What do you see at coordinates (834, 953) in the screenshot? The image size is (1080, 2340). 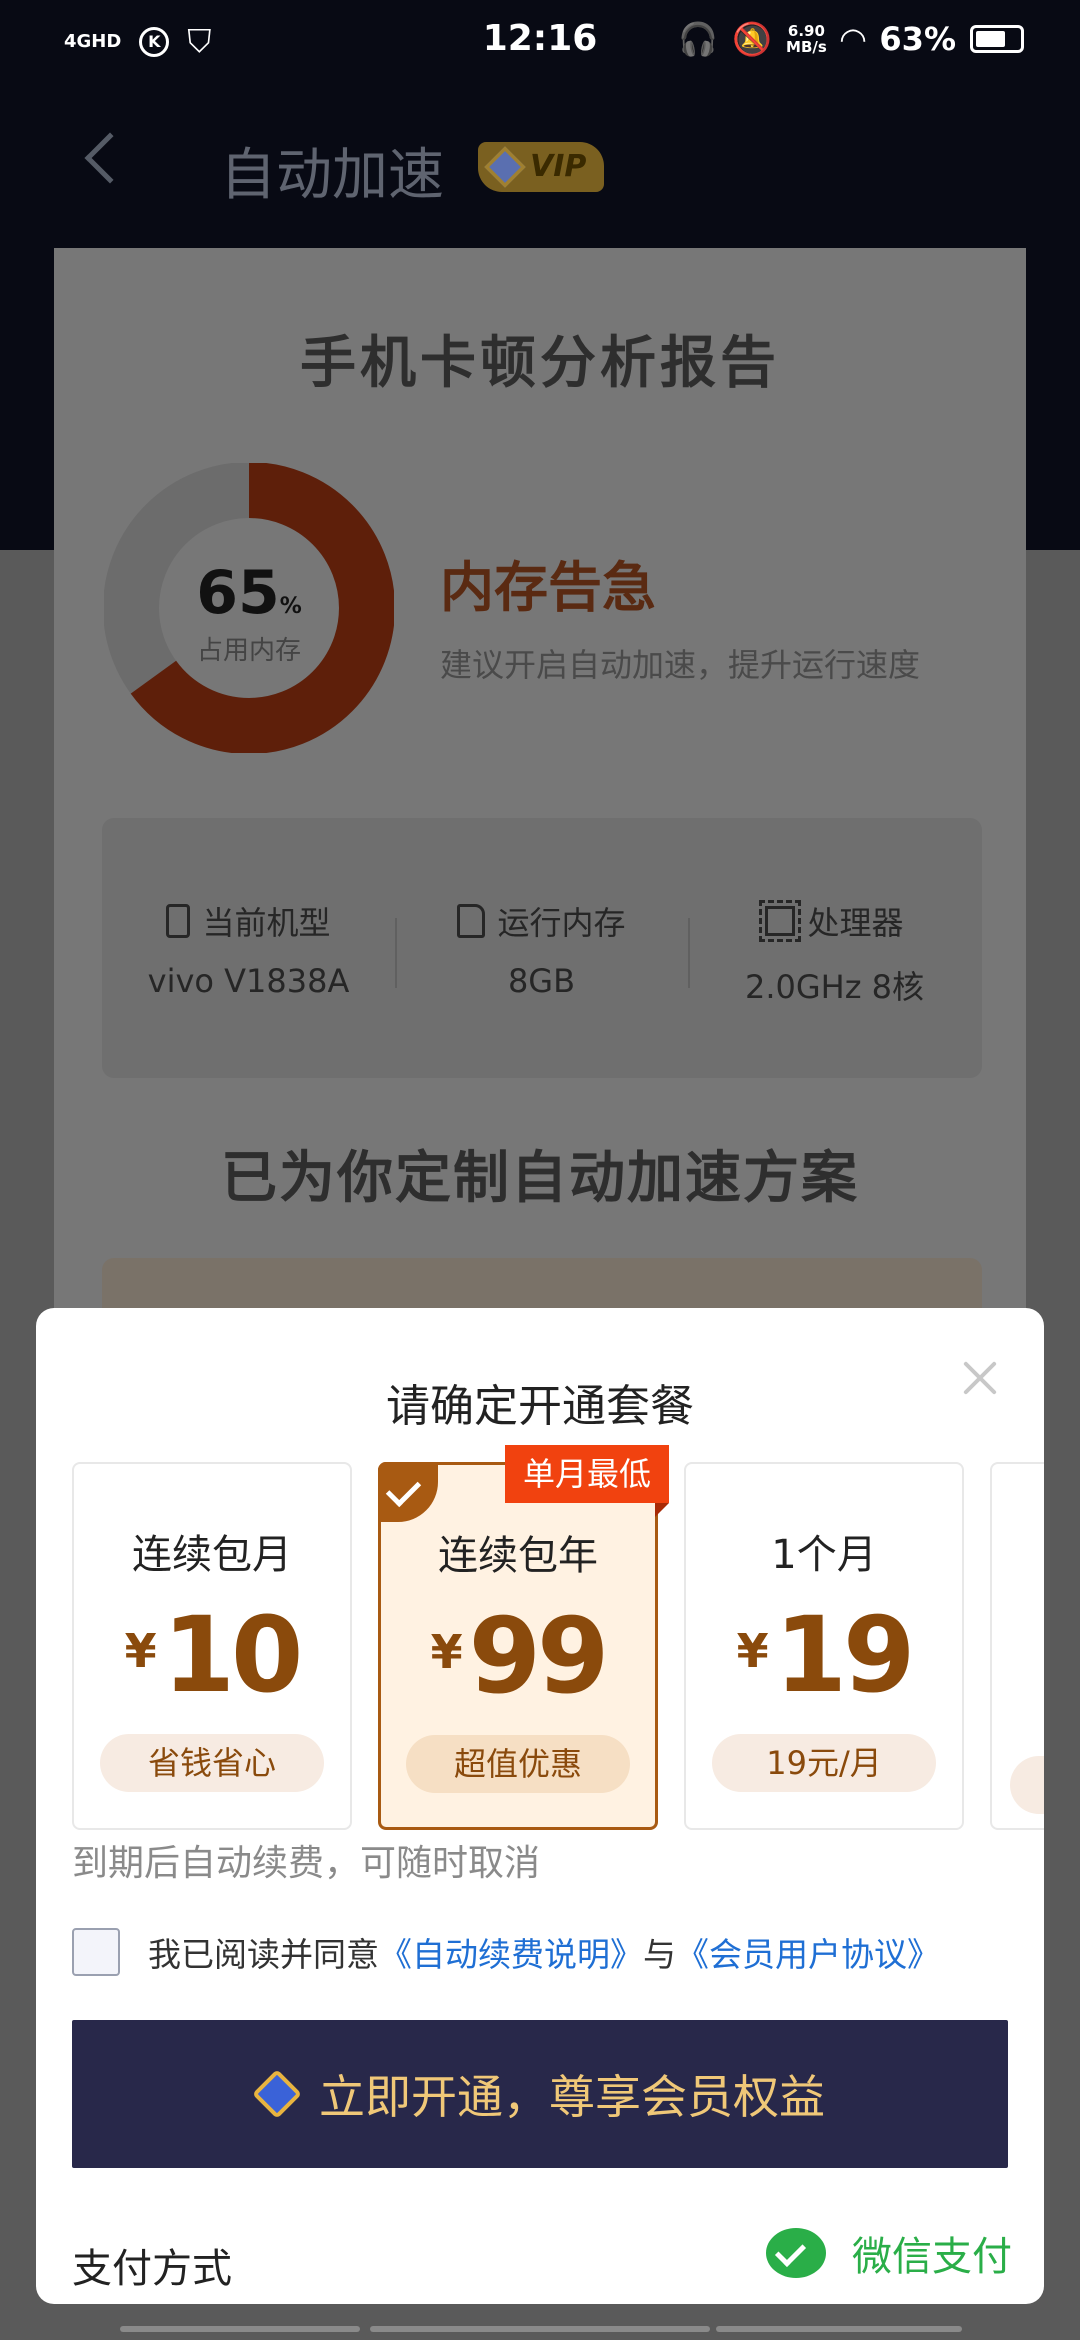 I see `spec-processor: 处理器 2.0GHz 8核` at bounding box center [834, 953].